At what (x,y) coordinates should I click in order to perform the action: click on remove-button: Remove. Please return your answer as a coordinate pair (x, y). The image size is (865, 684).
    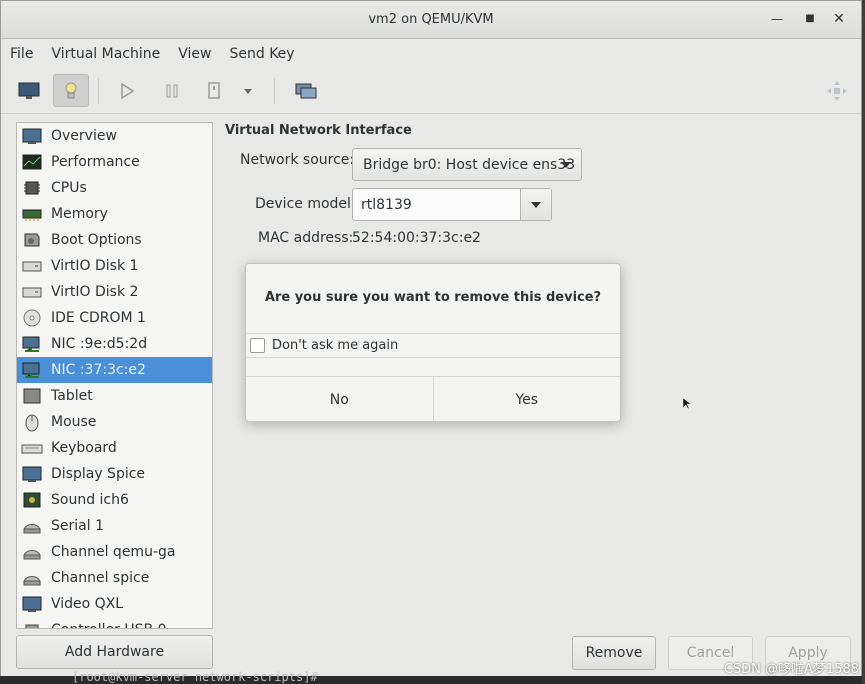
    Looking at the image, I should click on (614, 653).